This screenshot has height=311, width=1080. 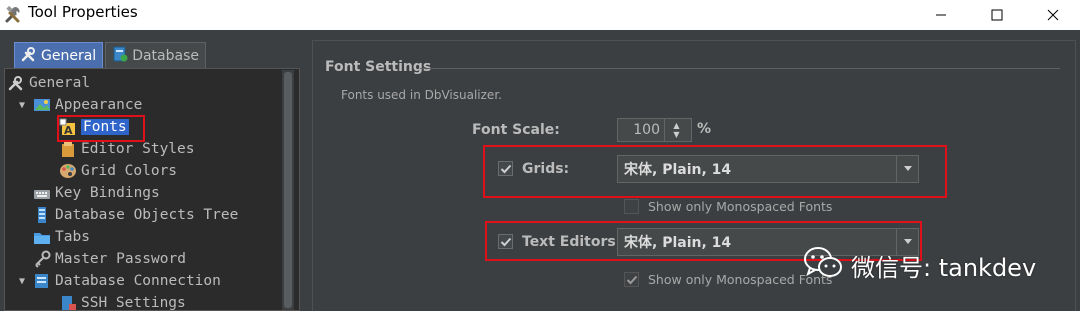 I want to click on keyboard-icon, so click(x=42, y=193).